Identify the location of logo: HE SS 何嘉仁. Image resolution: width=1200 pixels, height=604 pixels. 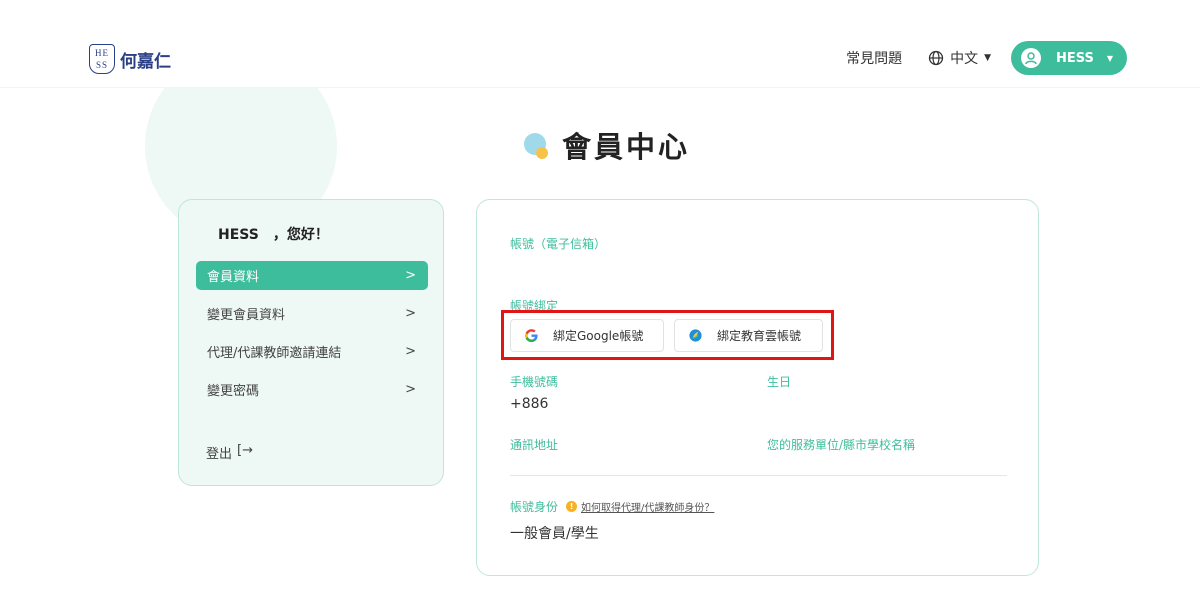
(130, 59).